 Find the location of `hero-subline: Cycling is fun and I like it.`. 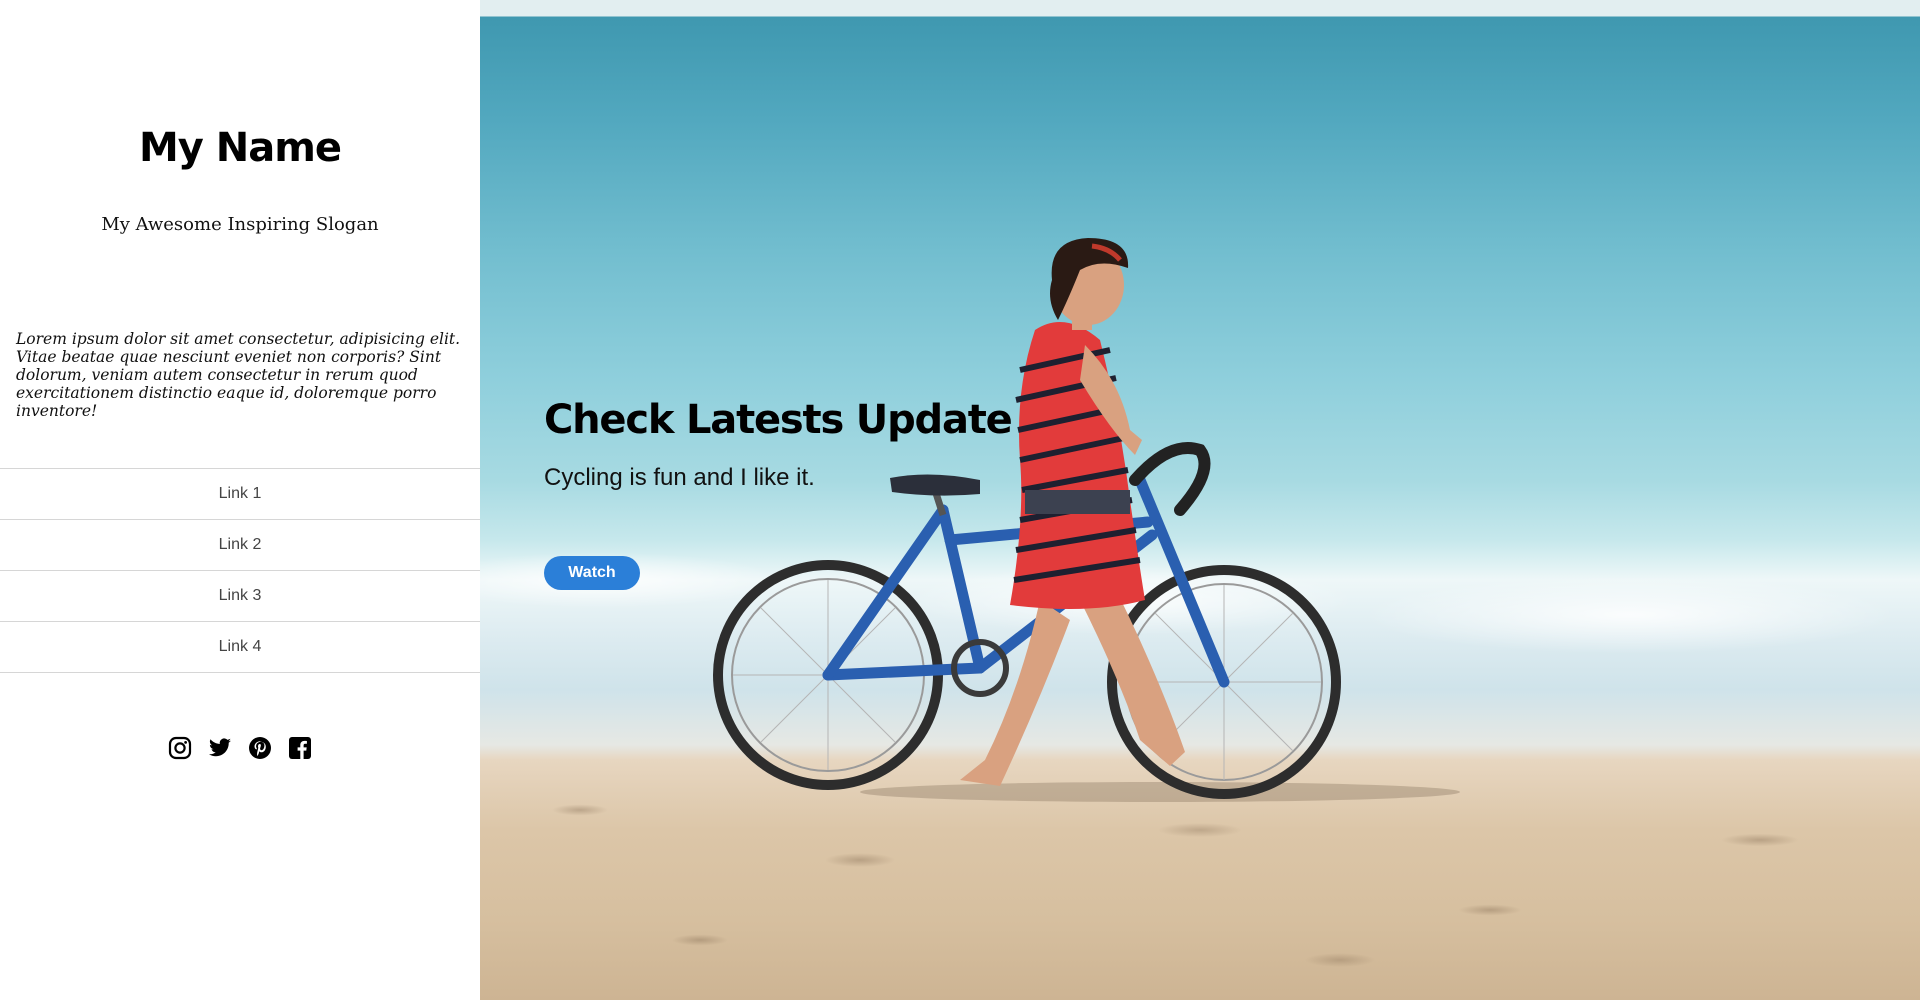

hero-subline: Cycling is fun and I like it. is located at coordinates (679, 477).